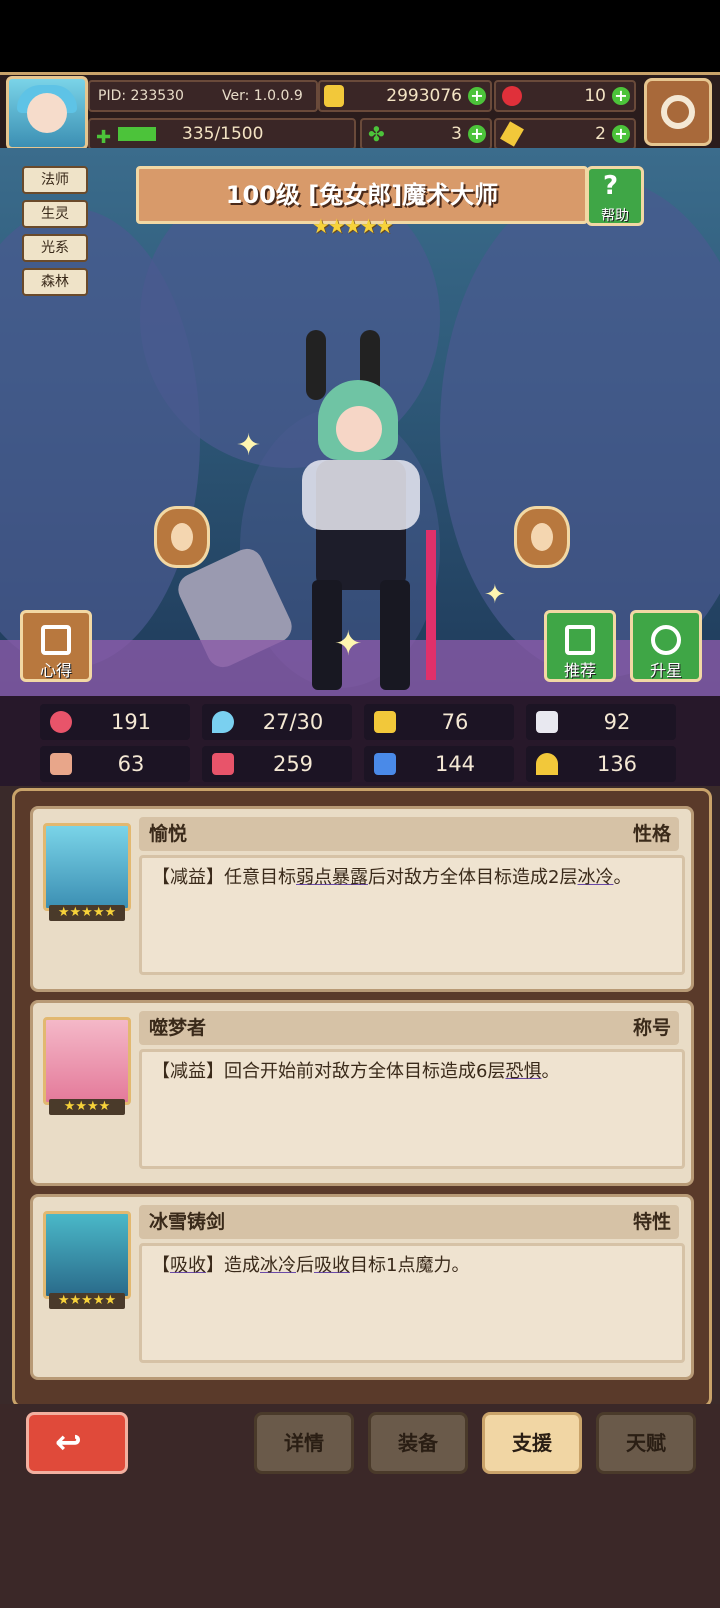 The width and height of the screenshot is (720, 1608). I want to click on stat-evasion: 92, so click(601, 722).